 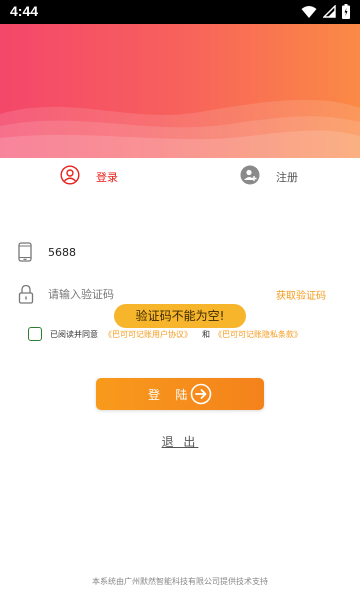 I want to click on phone-icon, so click(x=25, y=254).